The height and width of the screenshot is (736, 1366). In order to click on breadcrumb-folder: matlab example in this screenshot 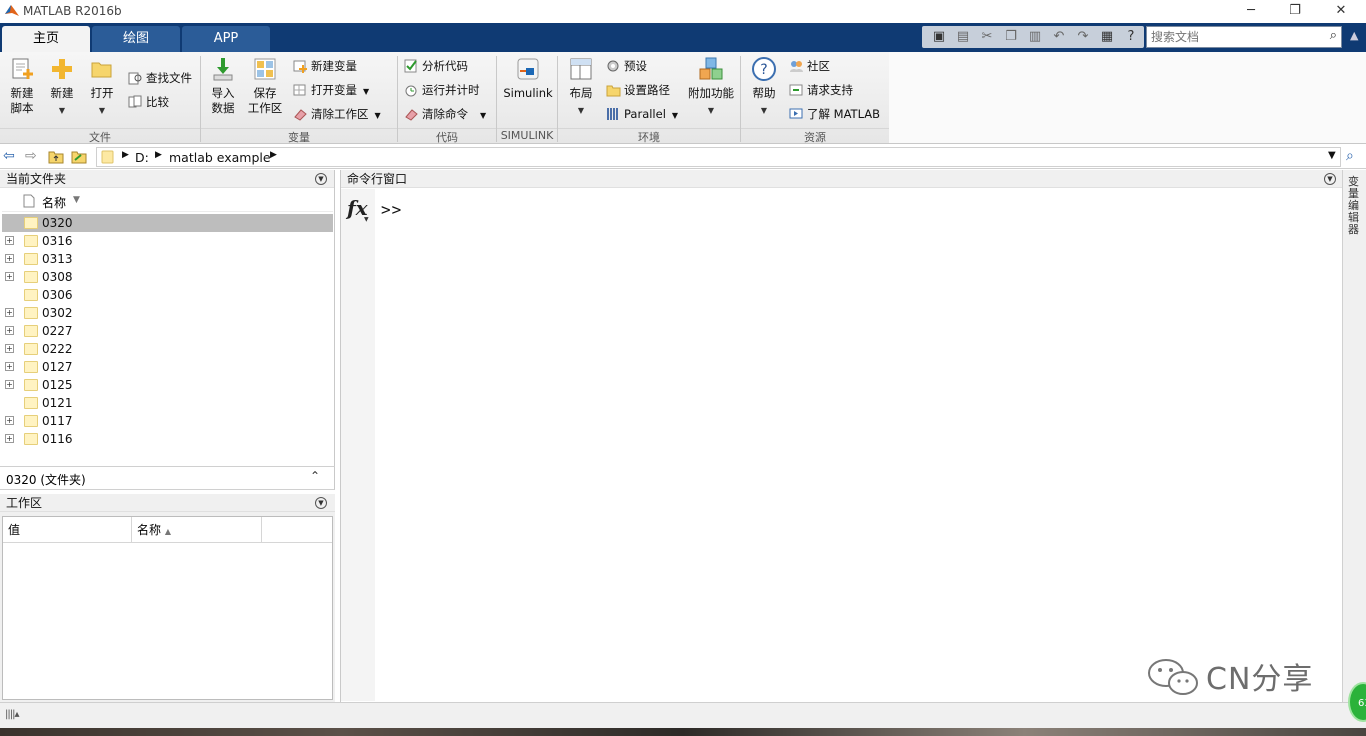, I will do `click(220, 157)`.